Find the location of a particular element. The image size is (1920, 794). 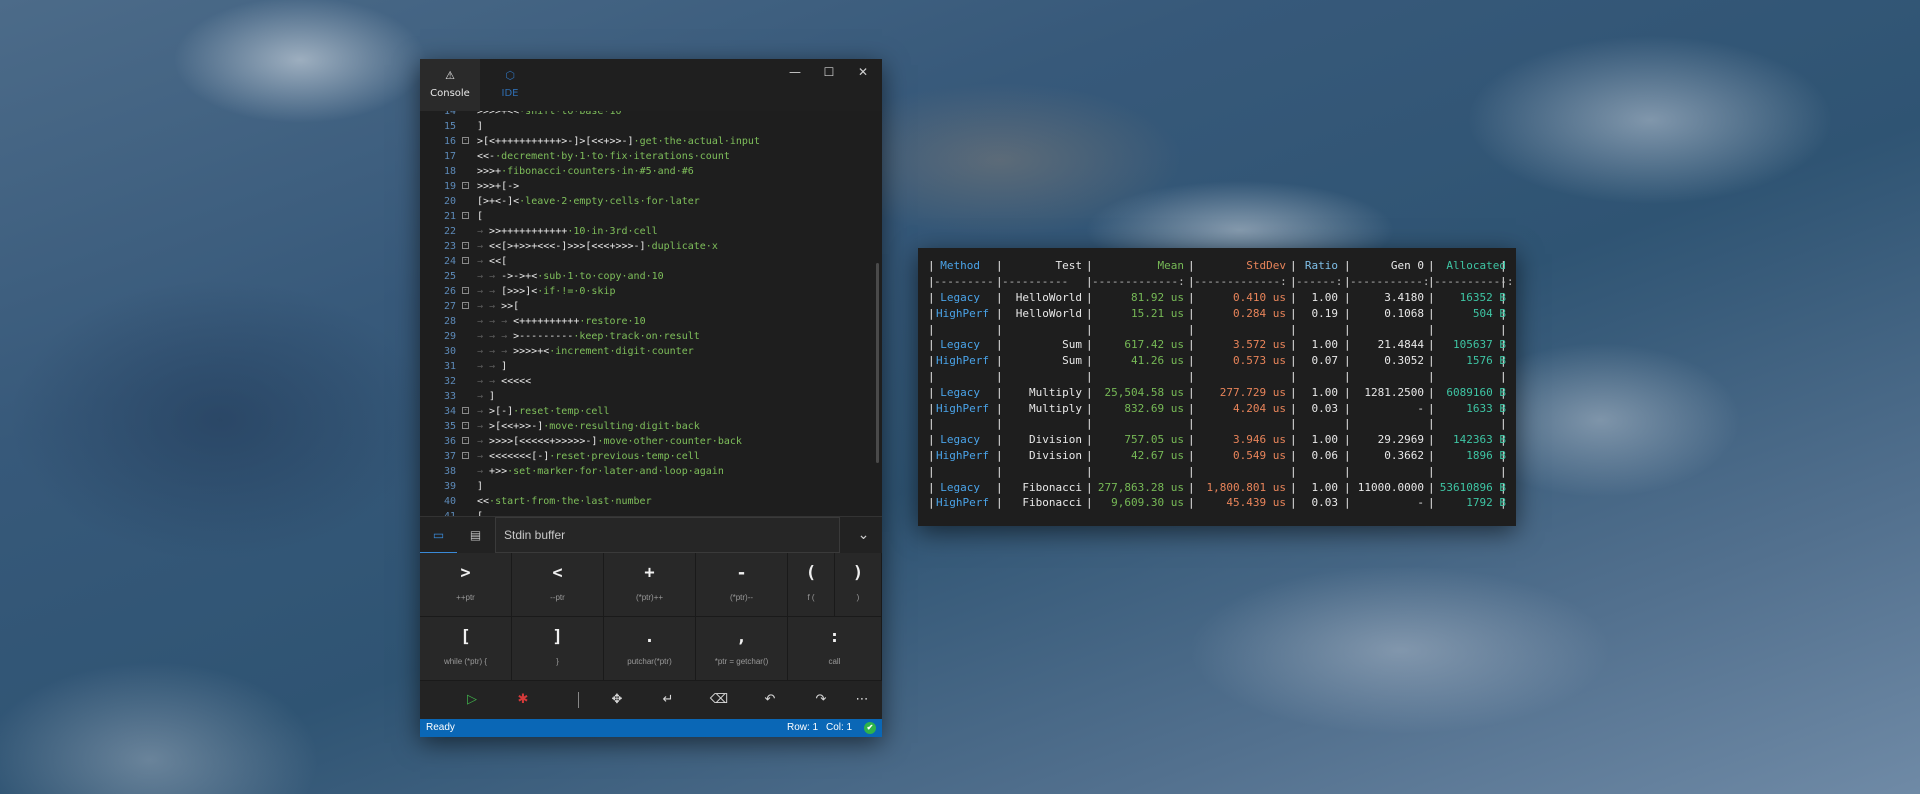

table-cell: 0.07 is located at coordinates (1325, 361).